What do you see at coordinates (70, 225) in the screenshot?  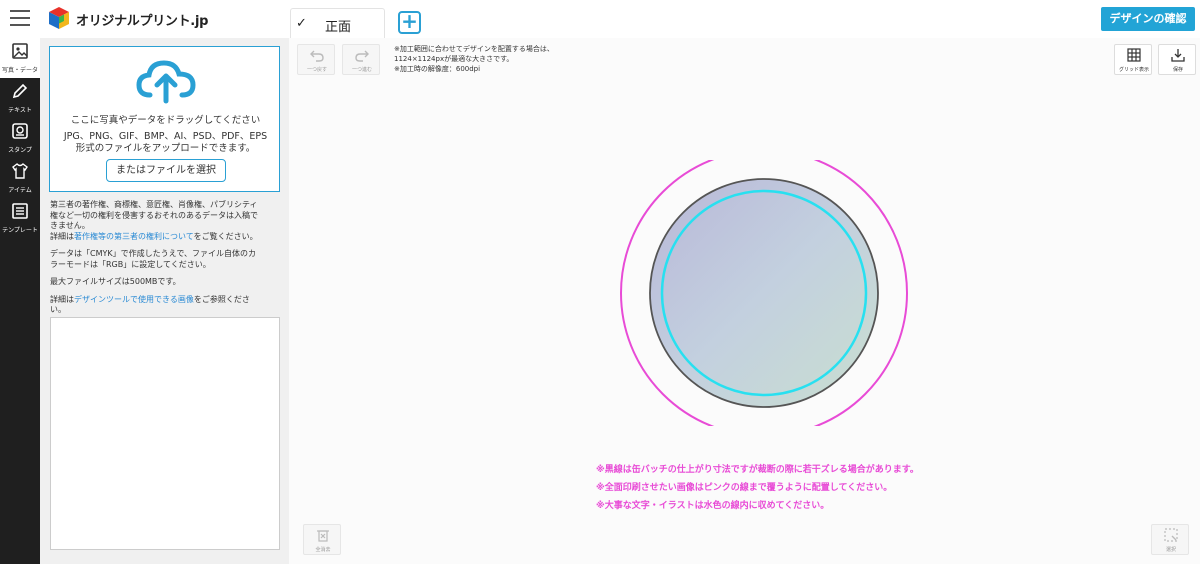 I see `note-text: きません。` at bounding box center [70, 225].